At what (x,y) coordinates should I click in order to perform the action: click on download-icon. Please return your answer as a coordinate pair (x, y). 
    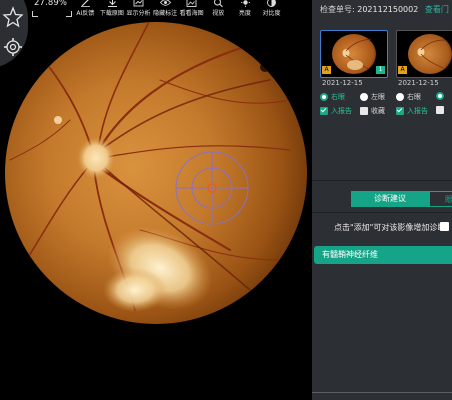
    Looking at the image, I should click on (112, 3).